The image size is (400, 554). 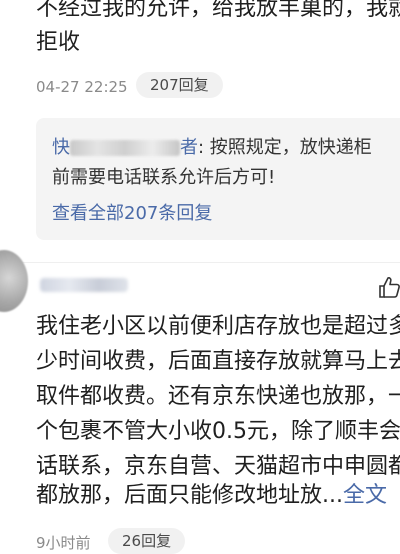 What do you see at coordinates (125, 148) in the screenshot?
I see `redacted-username-blur` at bounding box center [125, 148].